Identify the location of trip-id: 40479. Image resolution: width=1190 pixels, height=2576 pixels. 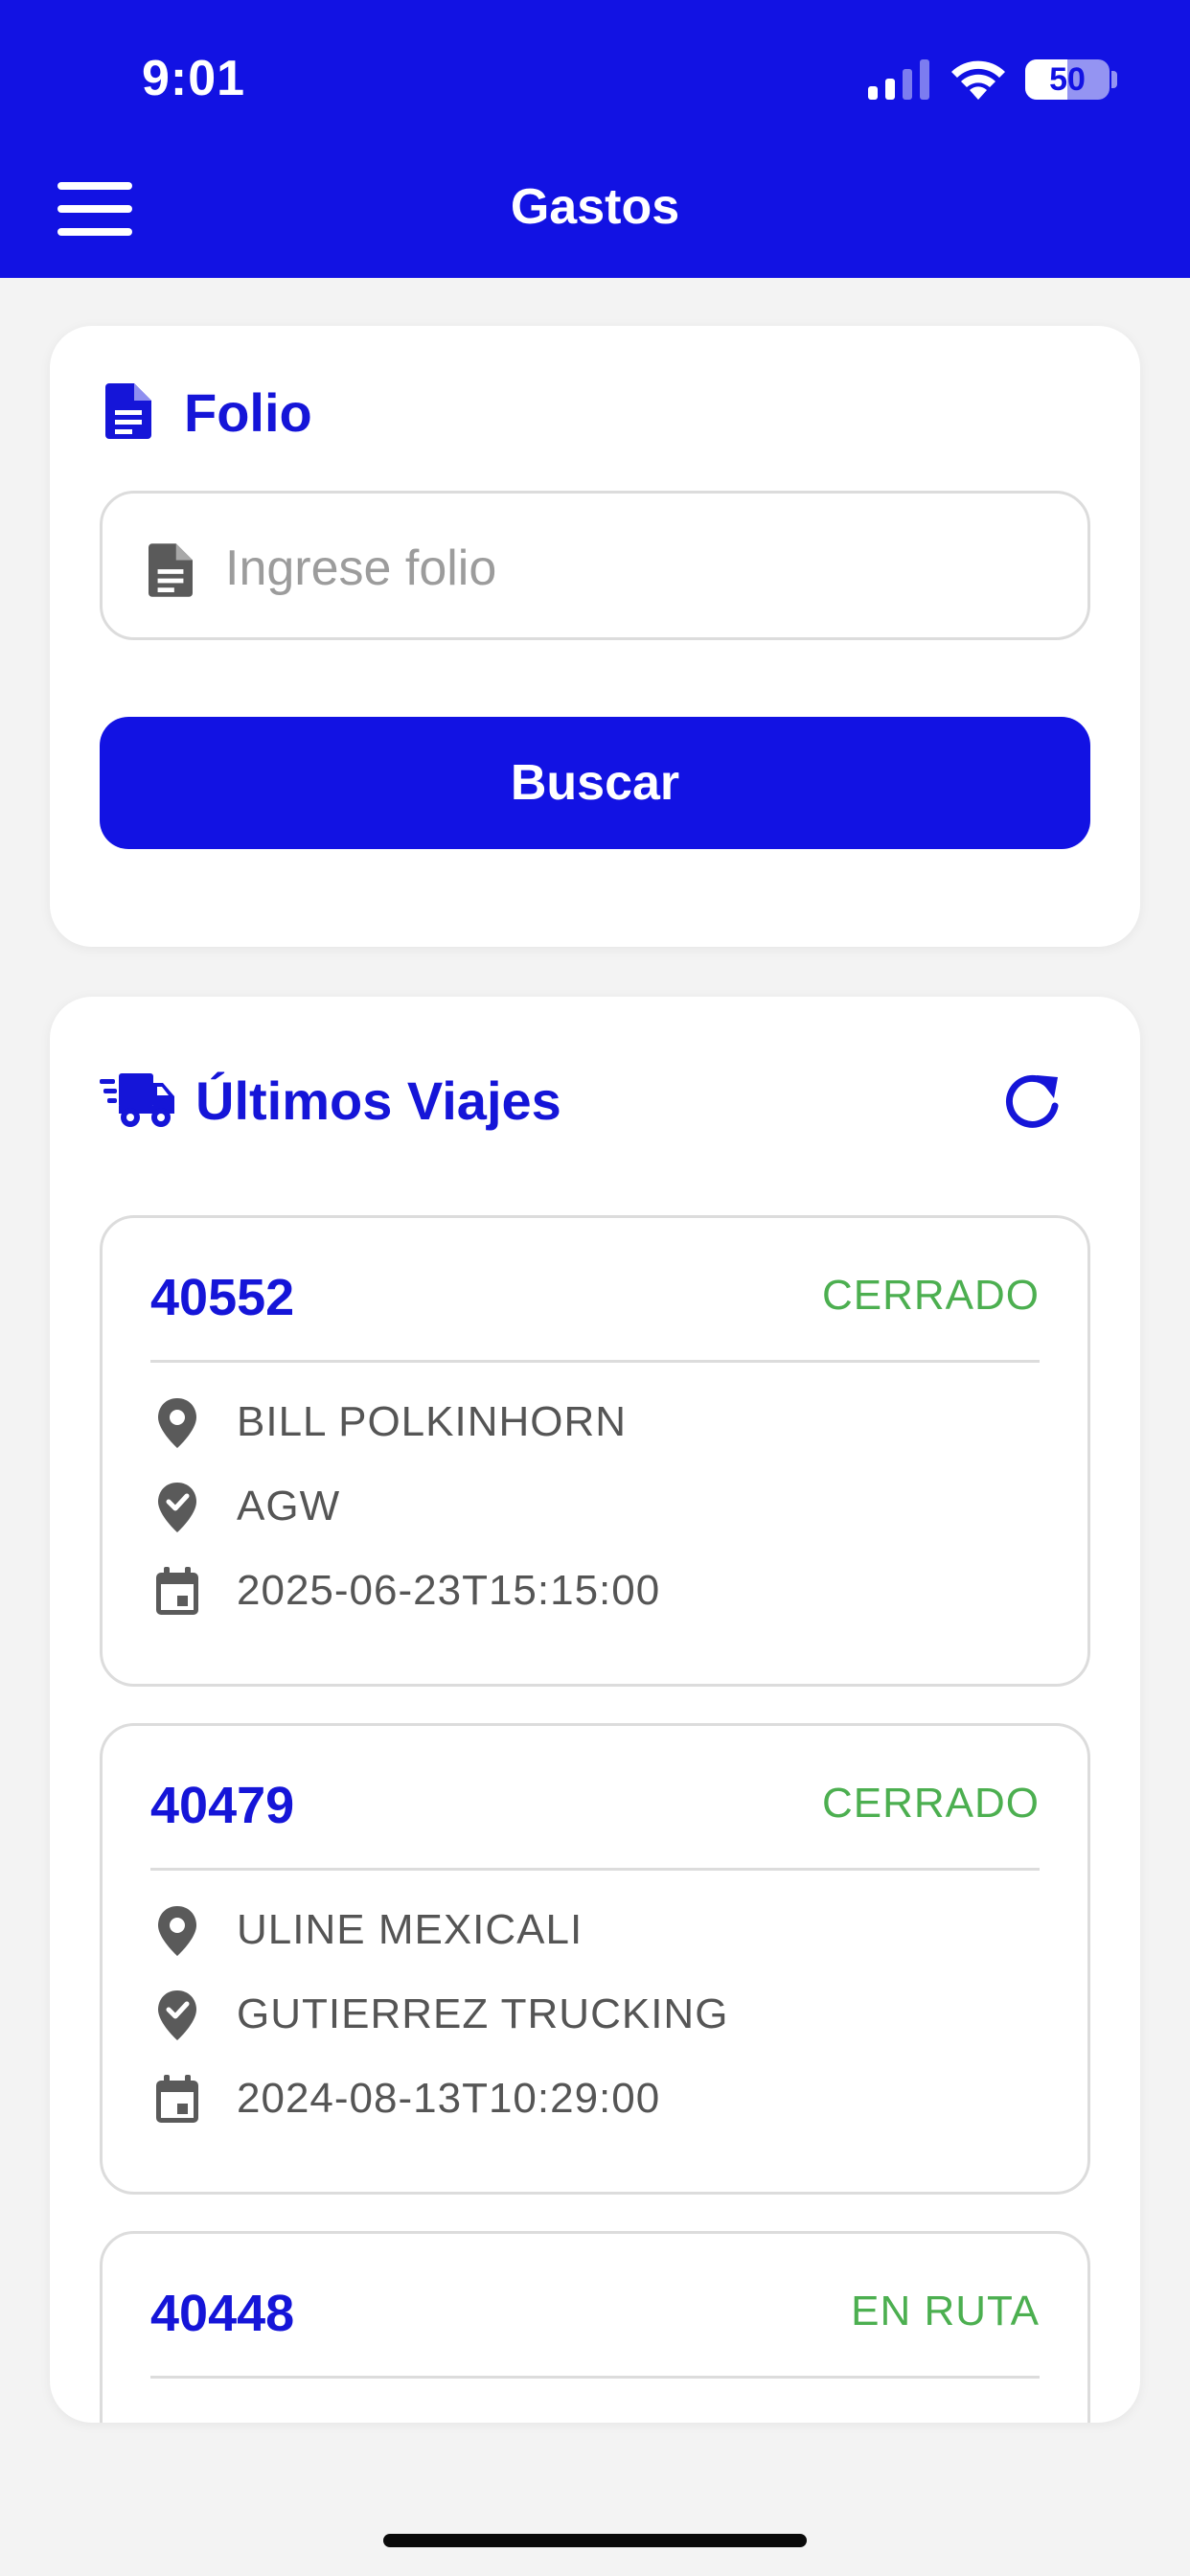
(222, 1805).